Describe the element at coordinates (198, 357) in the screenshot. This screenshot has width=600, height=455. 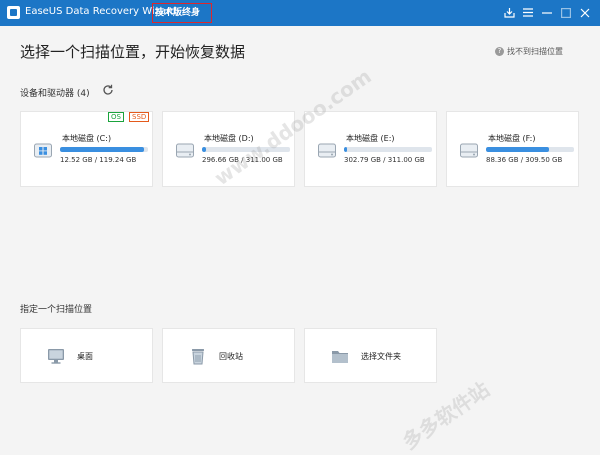
I see `recycle-bin-icon` at that location.